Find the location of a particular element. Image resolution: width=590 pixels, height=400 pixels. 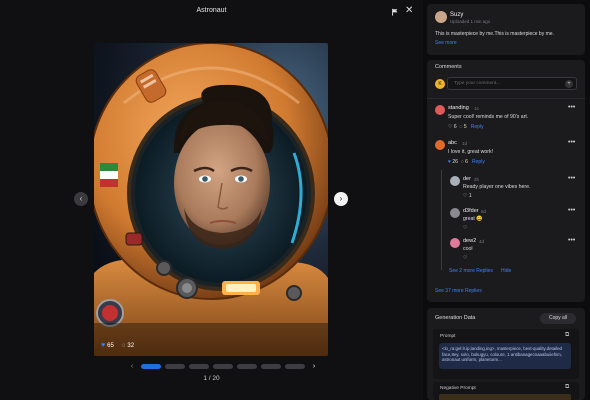

post-author: Suzy is located at coordinates (456, 15).